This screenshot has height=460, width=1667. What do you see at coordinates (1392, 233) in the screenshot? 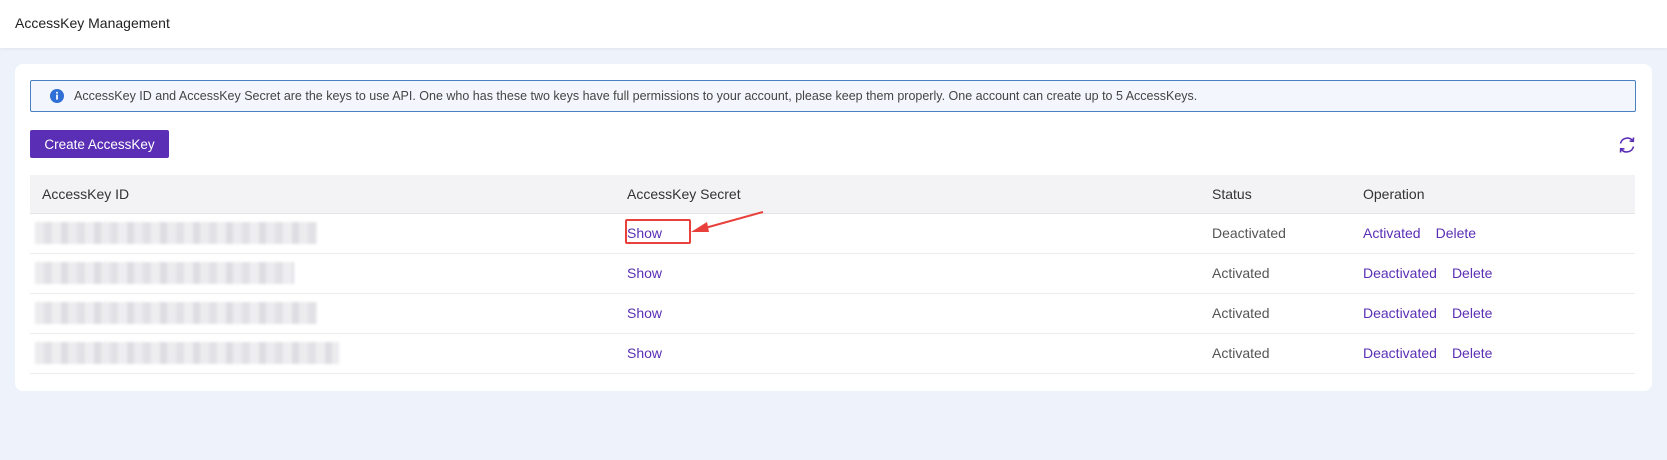
I see `activate-link: Activated` at bounding box center [1392, 233].